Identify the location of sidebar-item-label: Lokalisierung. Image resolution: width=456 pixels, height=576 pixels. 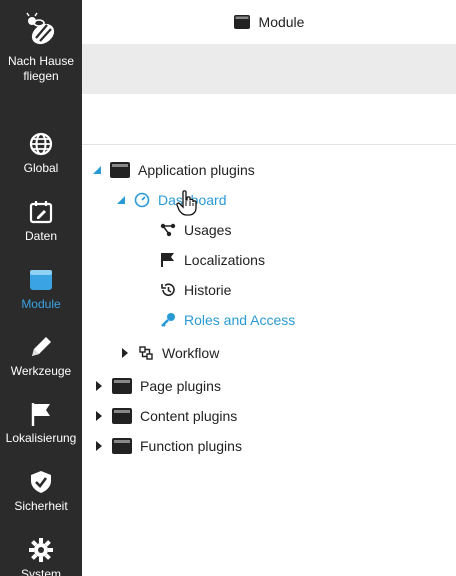
(41, 438).